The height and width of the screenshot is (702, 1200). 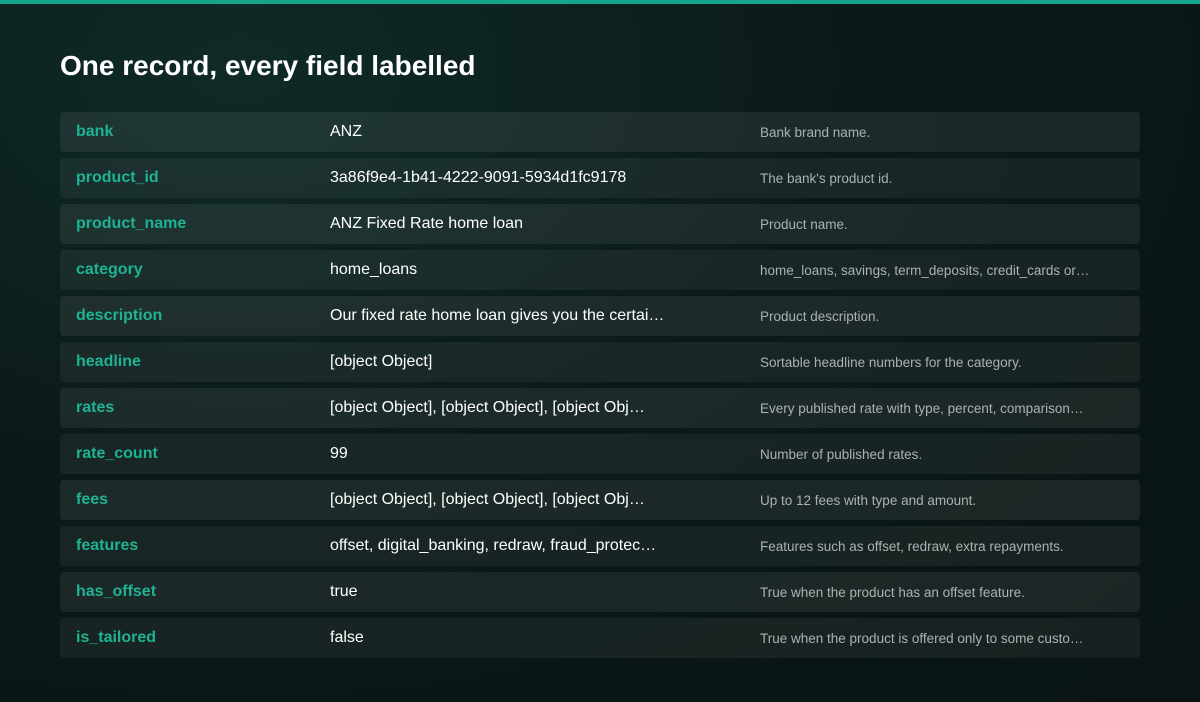 What do you see at coordinates (339, 453) in the screenshot?
I see `field-value: 99` at bounding box center [339, 453].